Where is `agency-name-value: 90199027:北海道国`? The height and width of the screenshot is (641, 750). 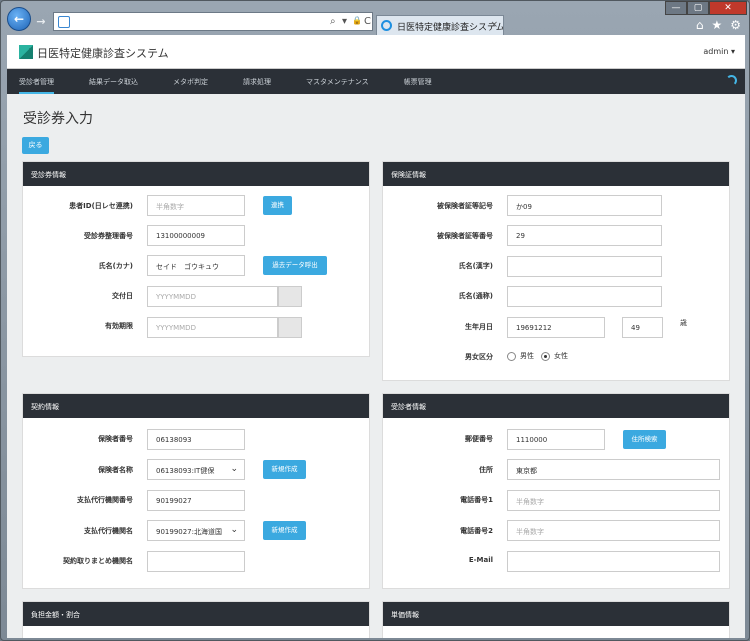 agency-name-value: 90199027:北海道国 is located at coordinates (189, 532).